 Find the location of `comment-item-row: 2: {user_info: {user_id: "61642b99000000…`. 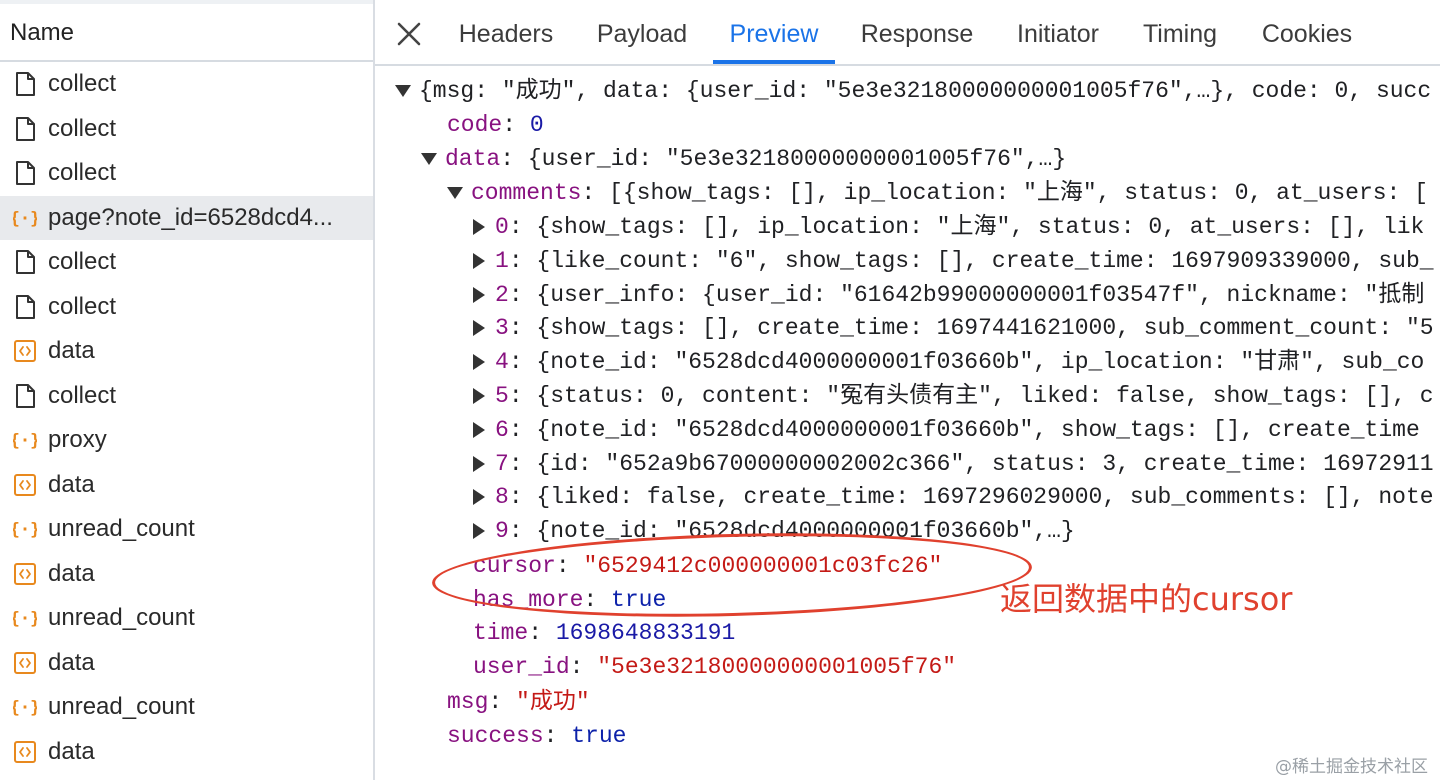

comment-item-row: 2: {user_info: {user_id: "61642b99000000… is located at coordinates (948, 295).